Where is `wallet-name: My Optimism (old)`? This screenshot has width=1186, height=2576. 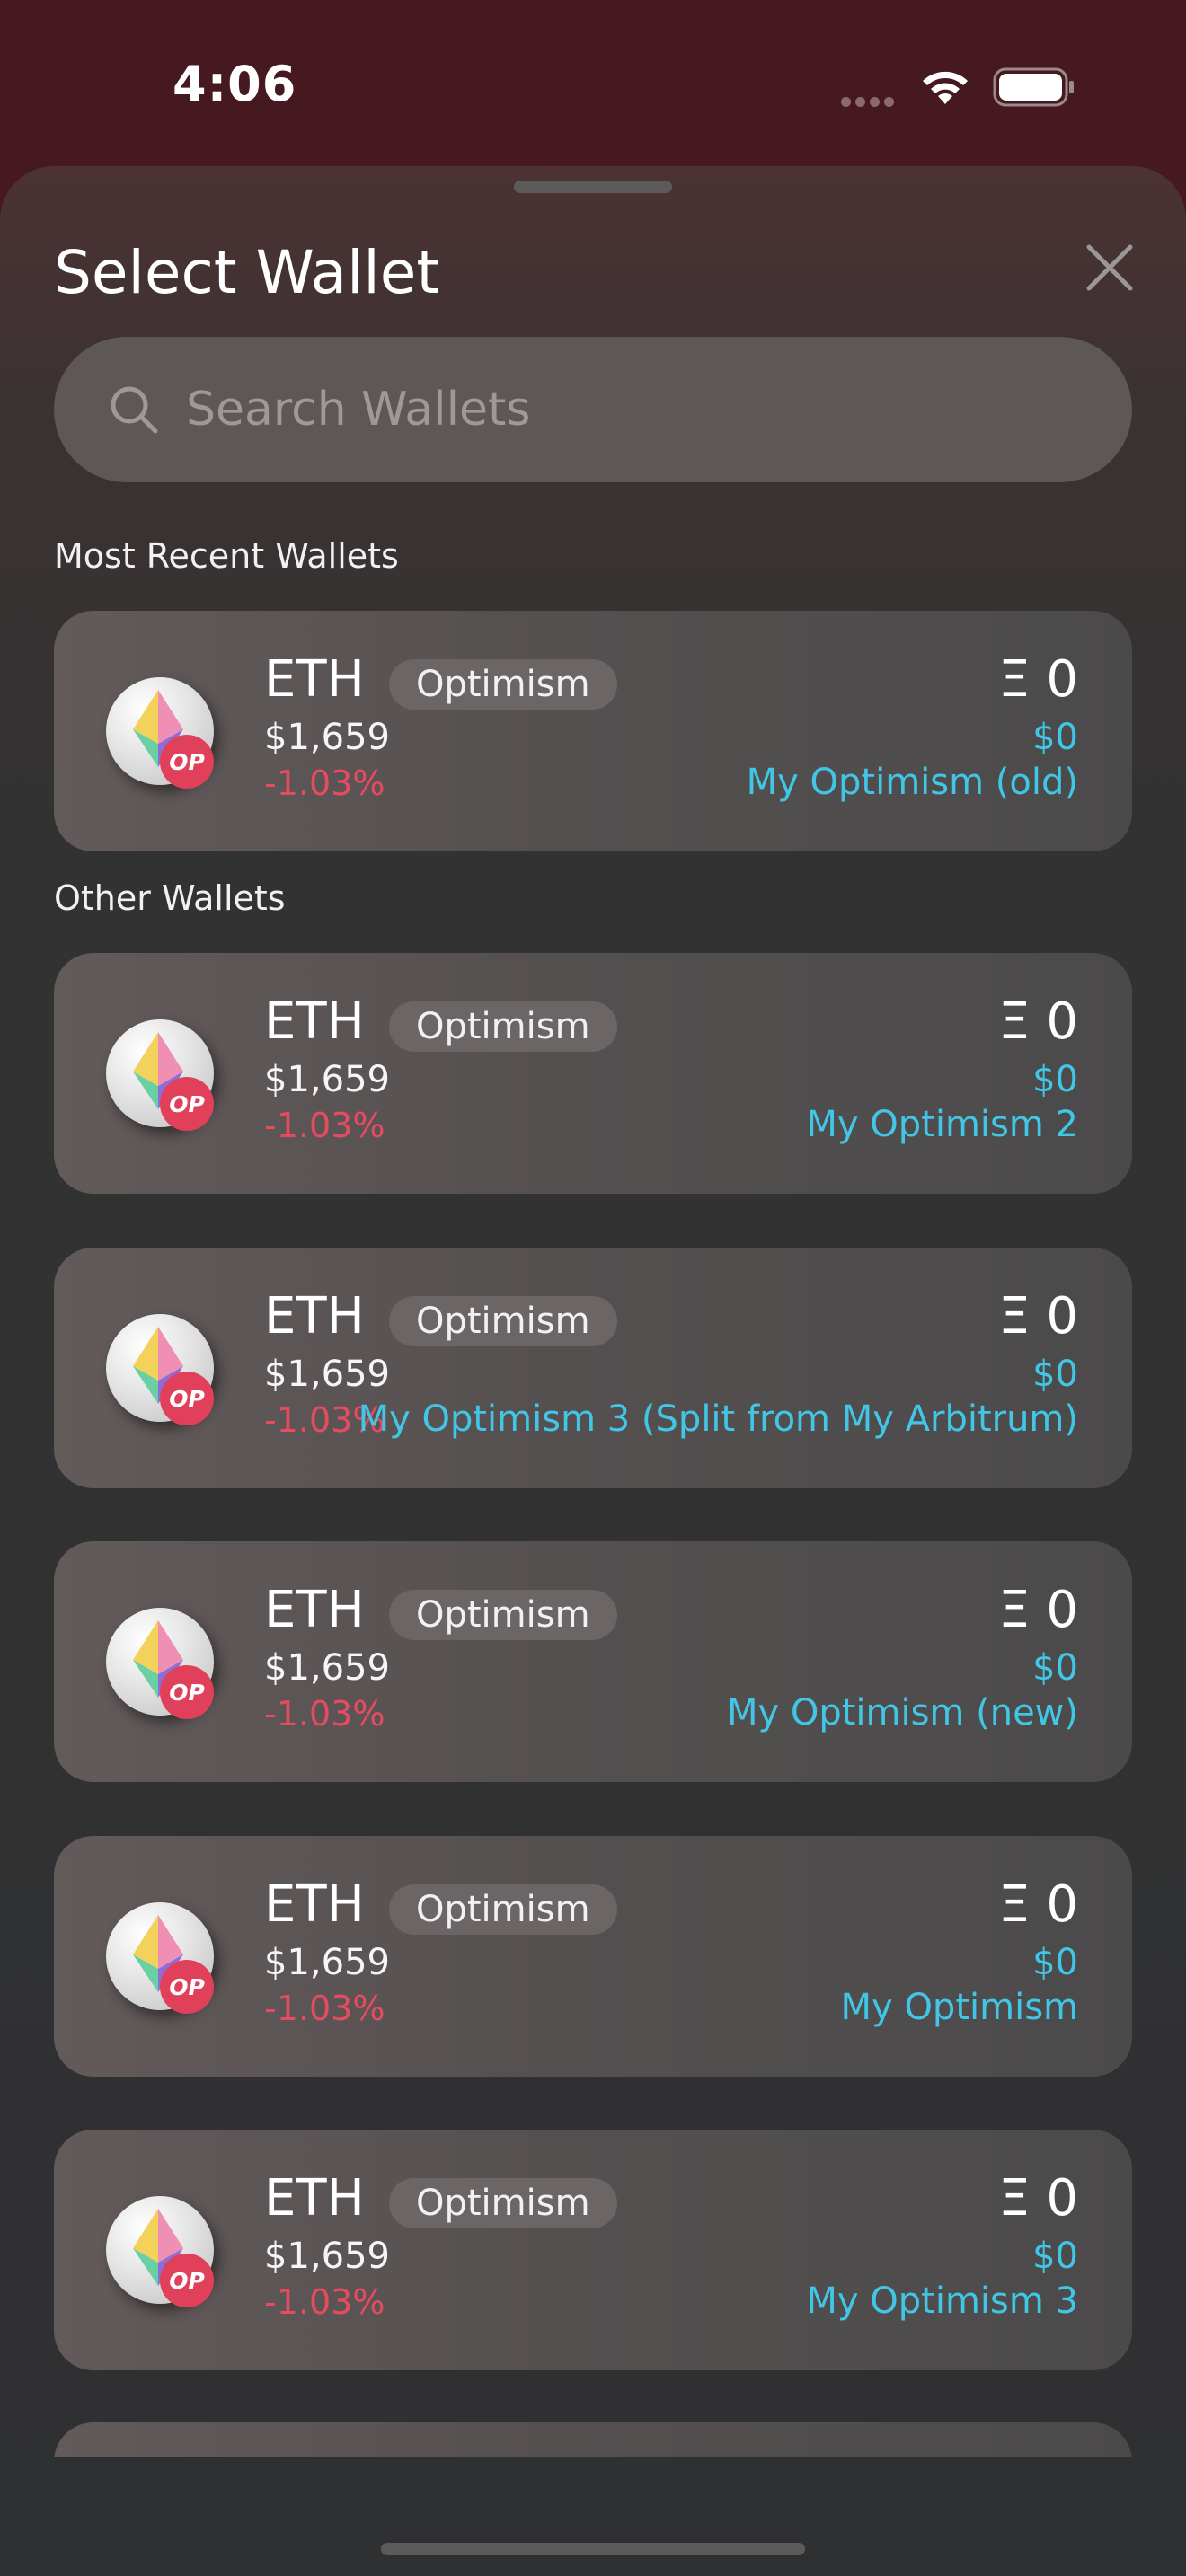 wallet-name: My Optimism (old) is located at coordinates (912, 782).